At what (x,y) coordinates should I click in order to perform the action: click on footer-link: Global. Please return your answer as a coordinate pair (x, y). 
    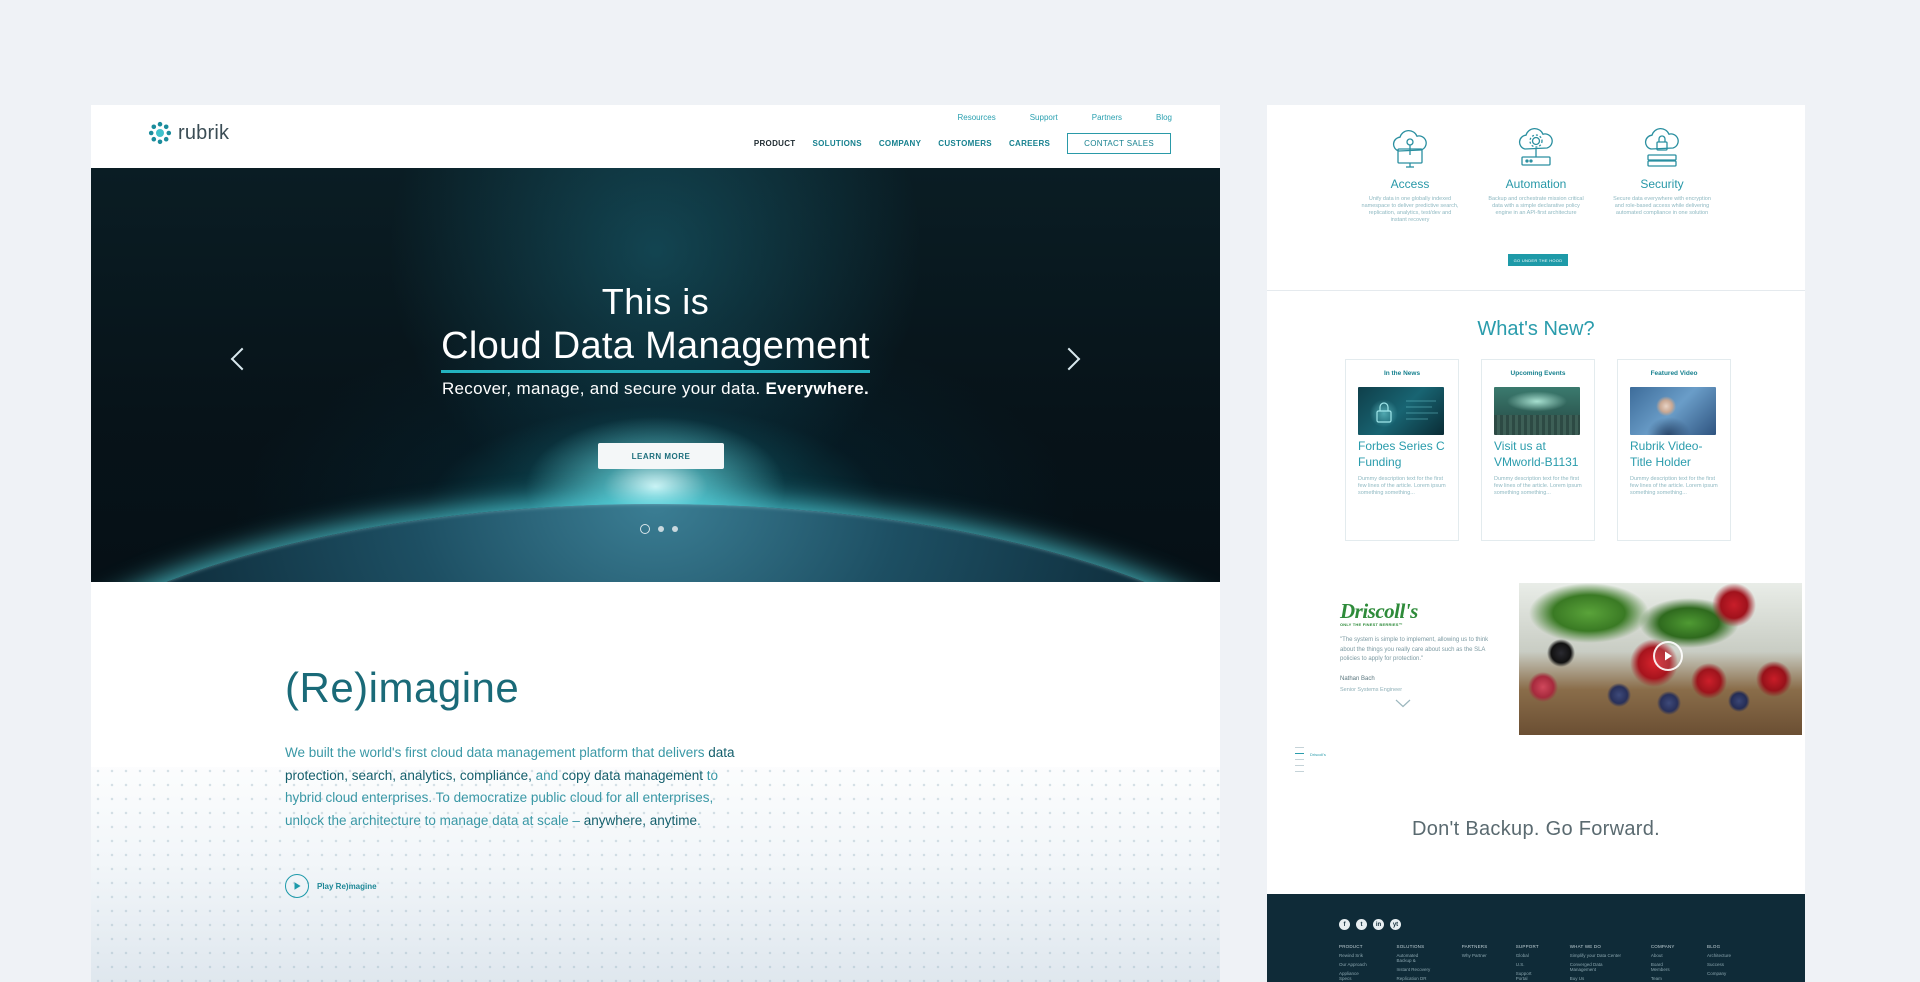
    Looking at the image, I should click on (1529, 955).